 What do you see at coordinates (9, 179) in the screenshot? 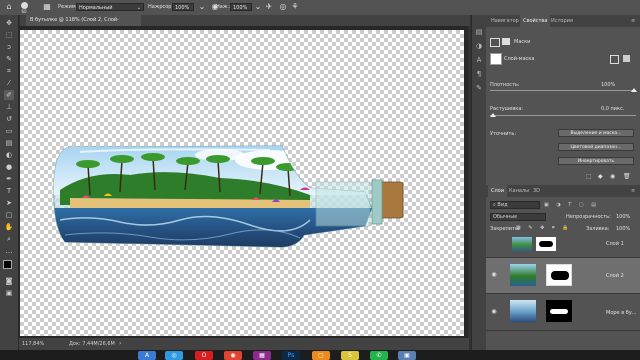
I see `pen-tool-icon: ✒` at bounding box center [9, 179].